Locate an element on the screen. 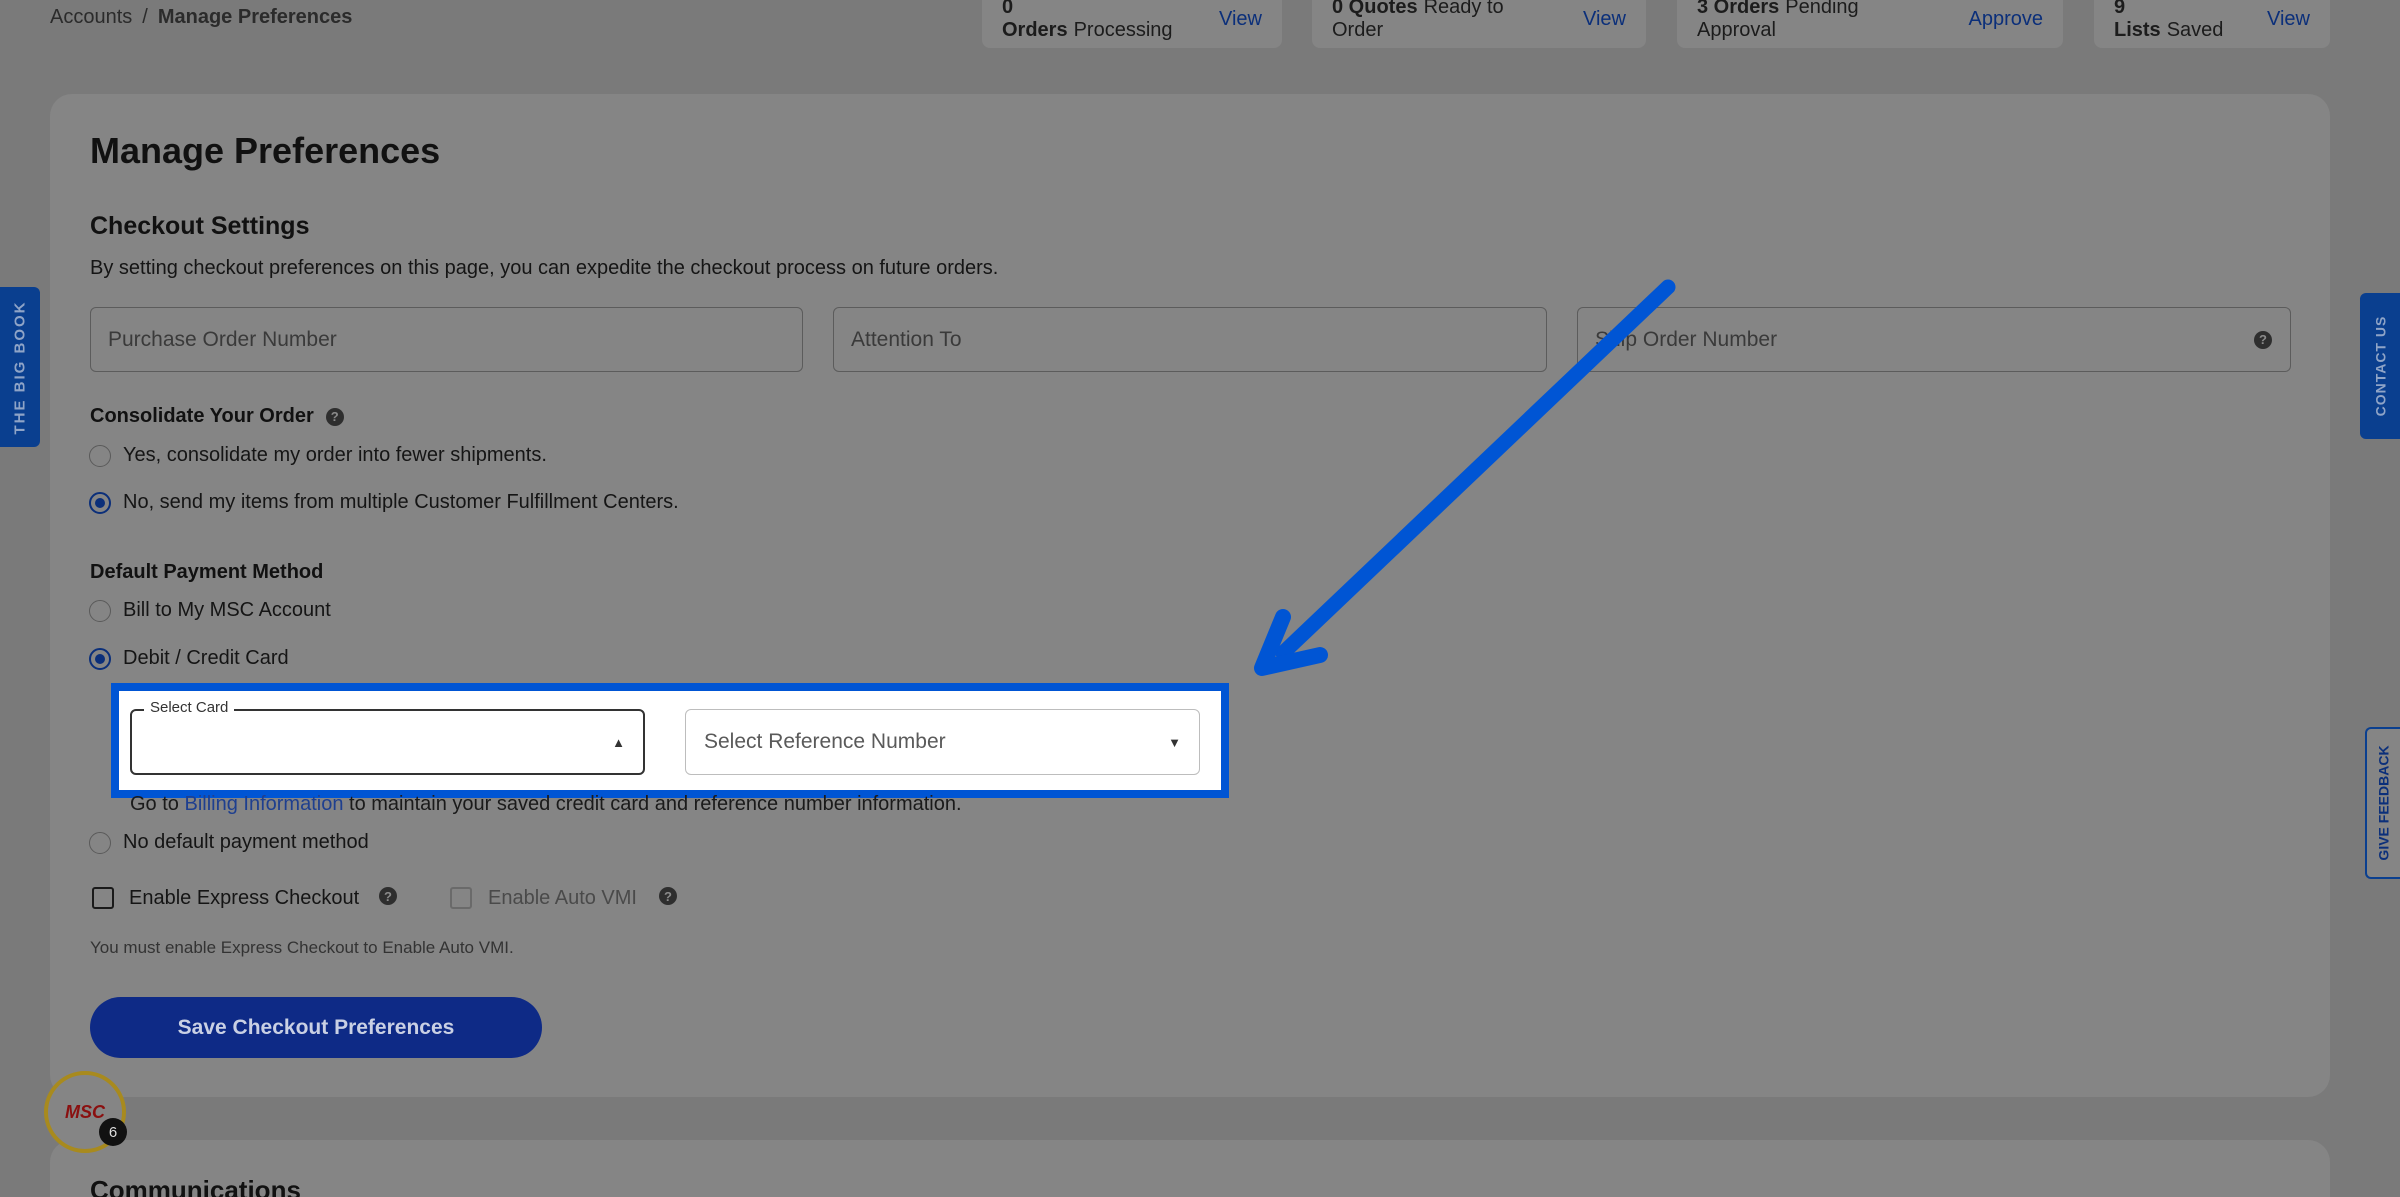  arrow-shaft is located at coordinates (1475, 470).